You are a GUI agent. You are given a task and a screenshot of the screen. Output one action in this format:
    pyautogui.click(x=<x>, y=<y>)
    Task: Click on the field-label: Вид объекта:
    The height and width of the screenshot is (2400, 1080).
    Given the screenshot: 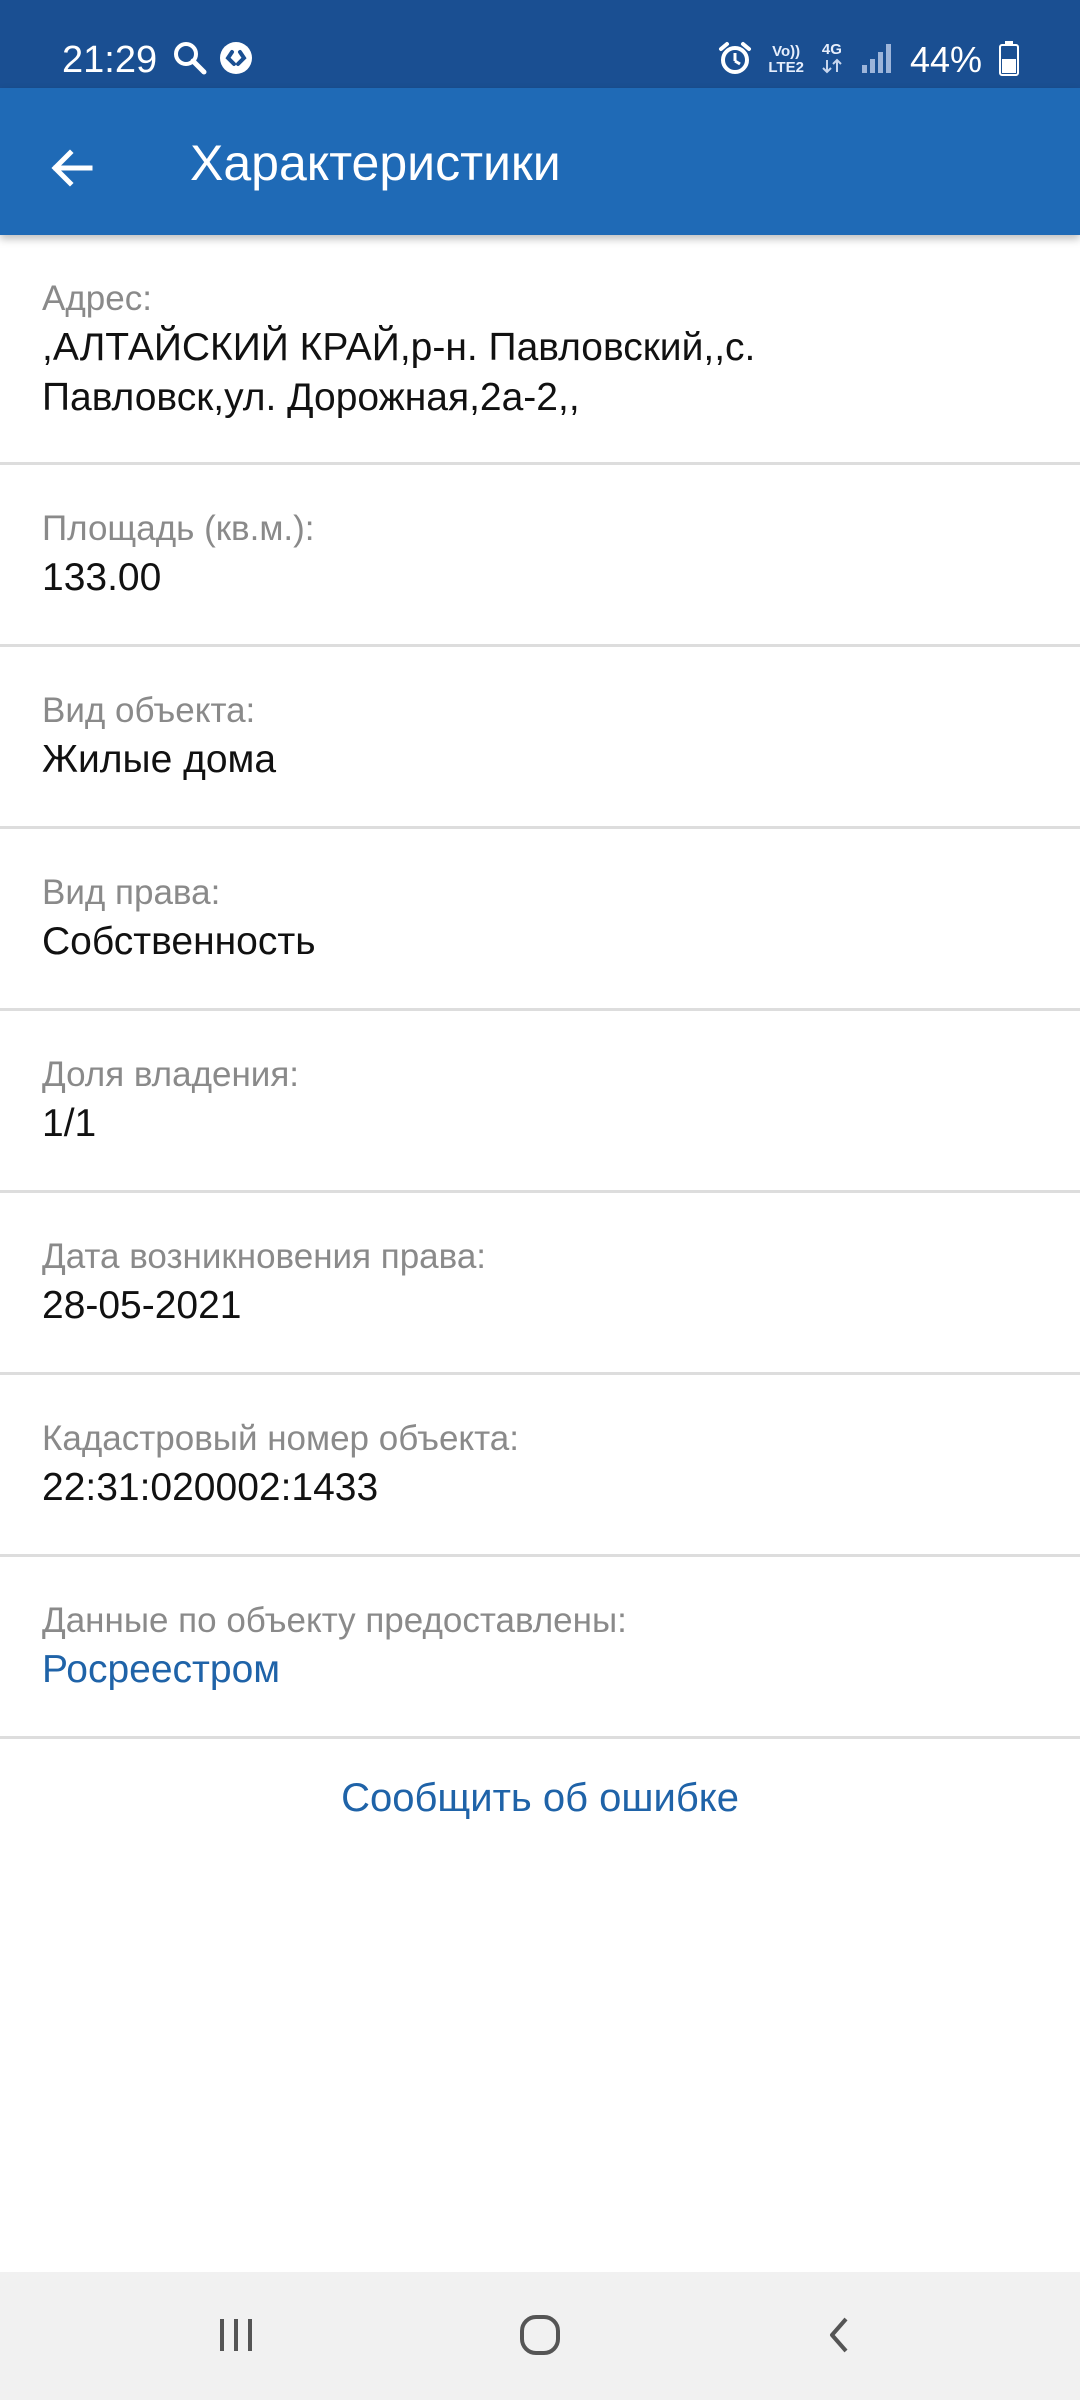 What is the action you would take?
    pyautogui.click(x=149, y=710)
    